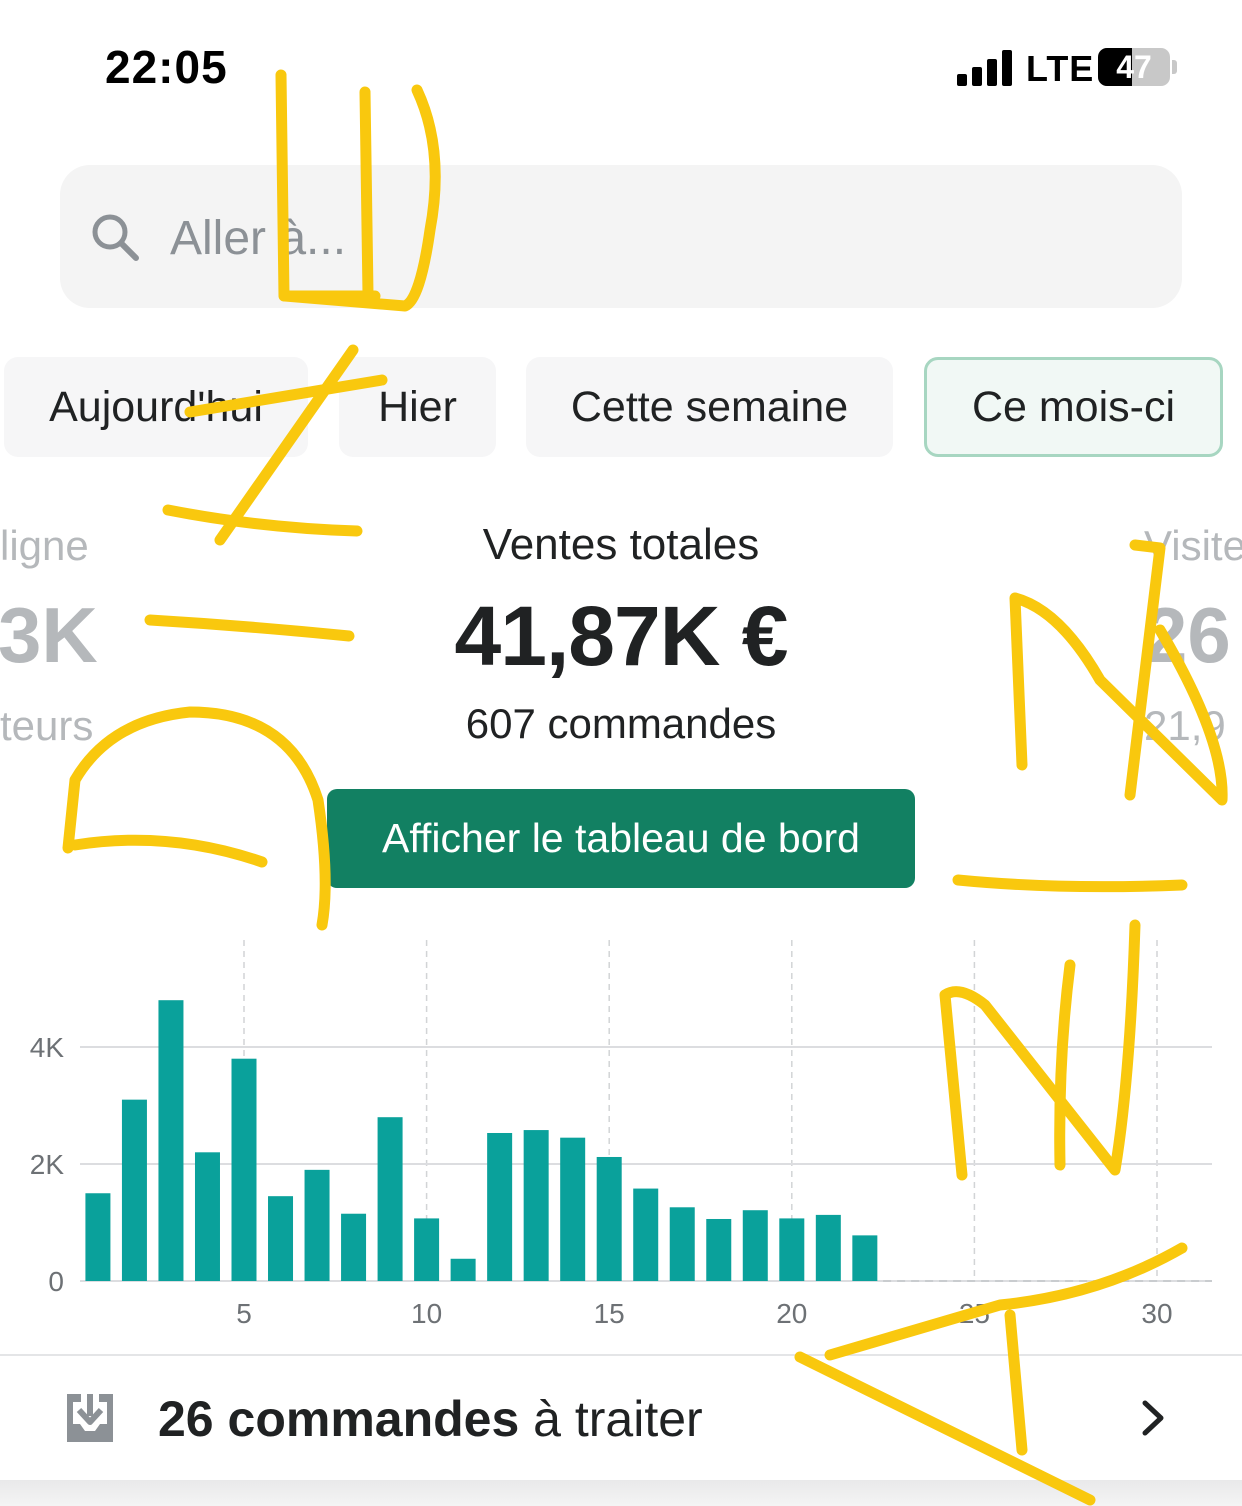 The width and height of the screenshot is (1242, 1506). What do you see at coordinates (611, 1419) in the screenshot?
I see `orders-rest: à traiter` at bounding box center [611, 1419].